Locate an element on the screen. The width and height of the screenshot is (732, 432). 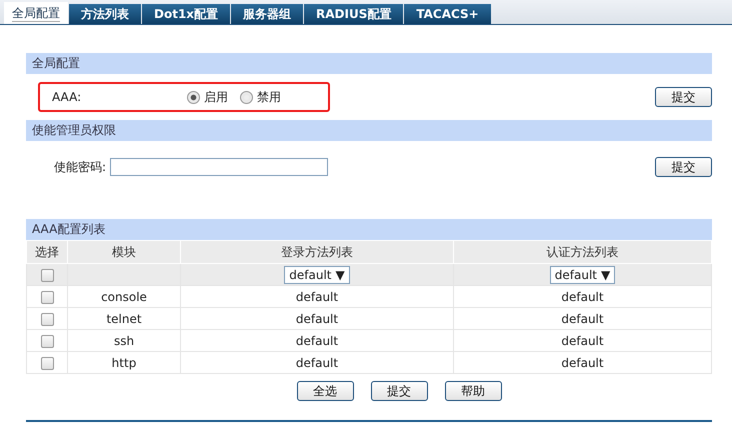
action-button: 全选 is located at coordinates (325, 391).